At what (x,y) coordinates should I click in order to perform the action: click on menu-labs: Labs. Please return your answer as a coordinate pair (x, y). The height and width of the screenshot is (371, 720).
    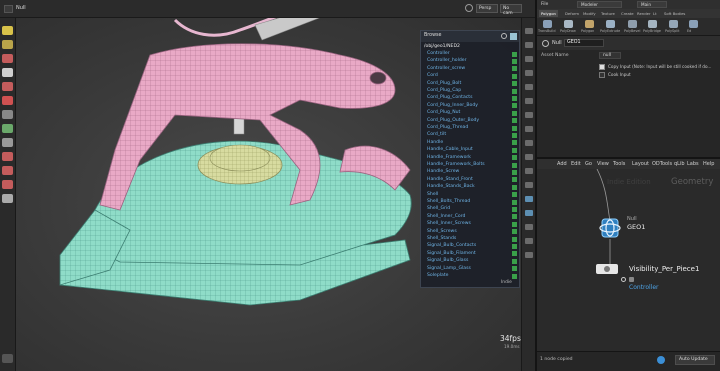
    Looking at the image, I should click on (693, 164).